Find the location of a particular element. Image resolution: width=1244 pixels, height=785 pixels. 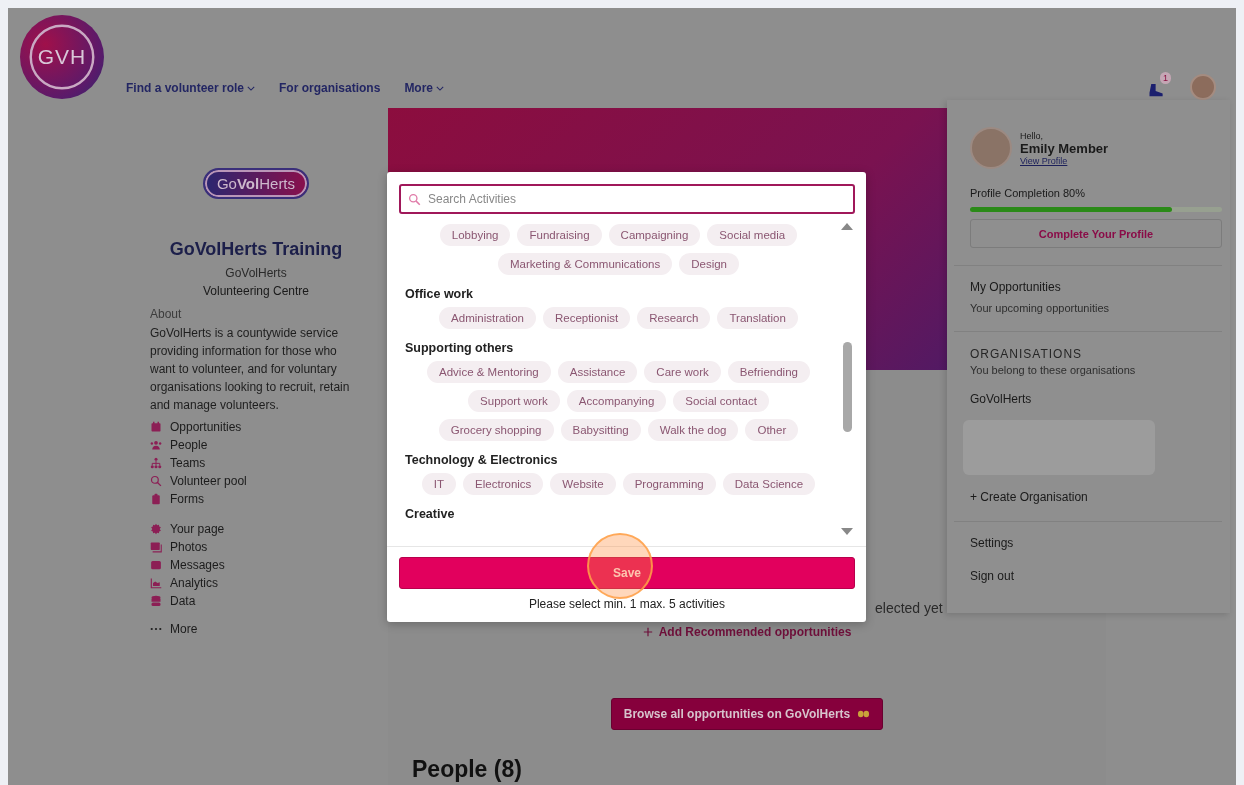

activity-chip: Fundraising is located at coordinates (559, 235).